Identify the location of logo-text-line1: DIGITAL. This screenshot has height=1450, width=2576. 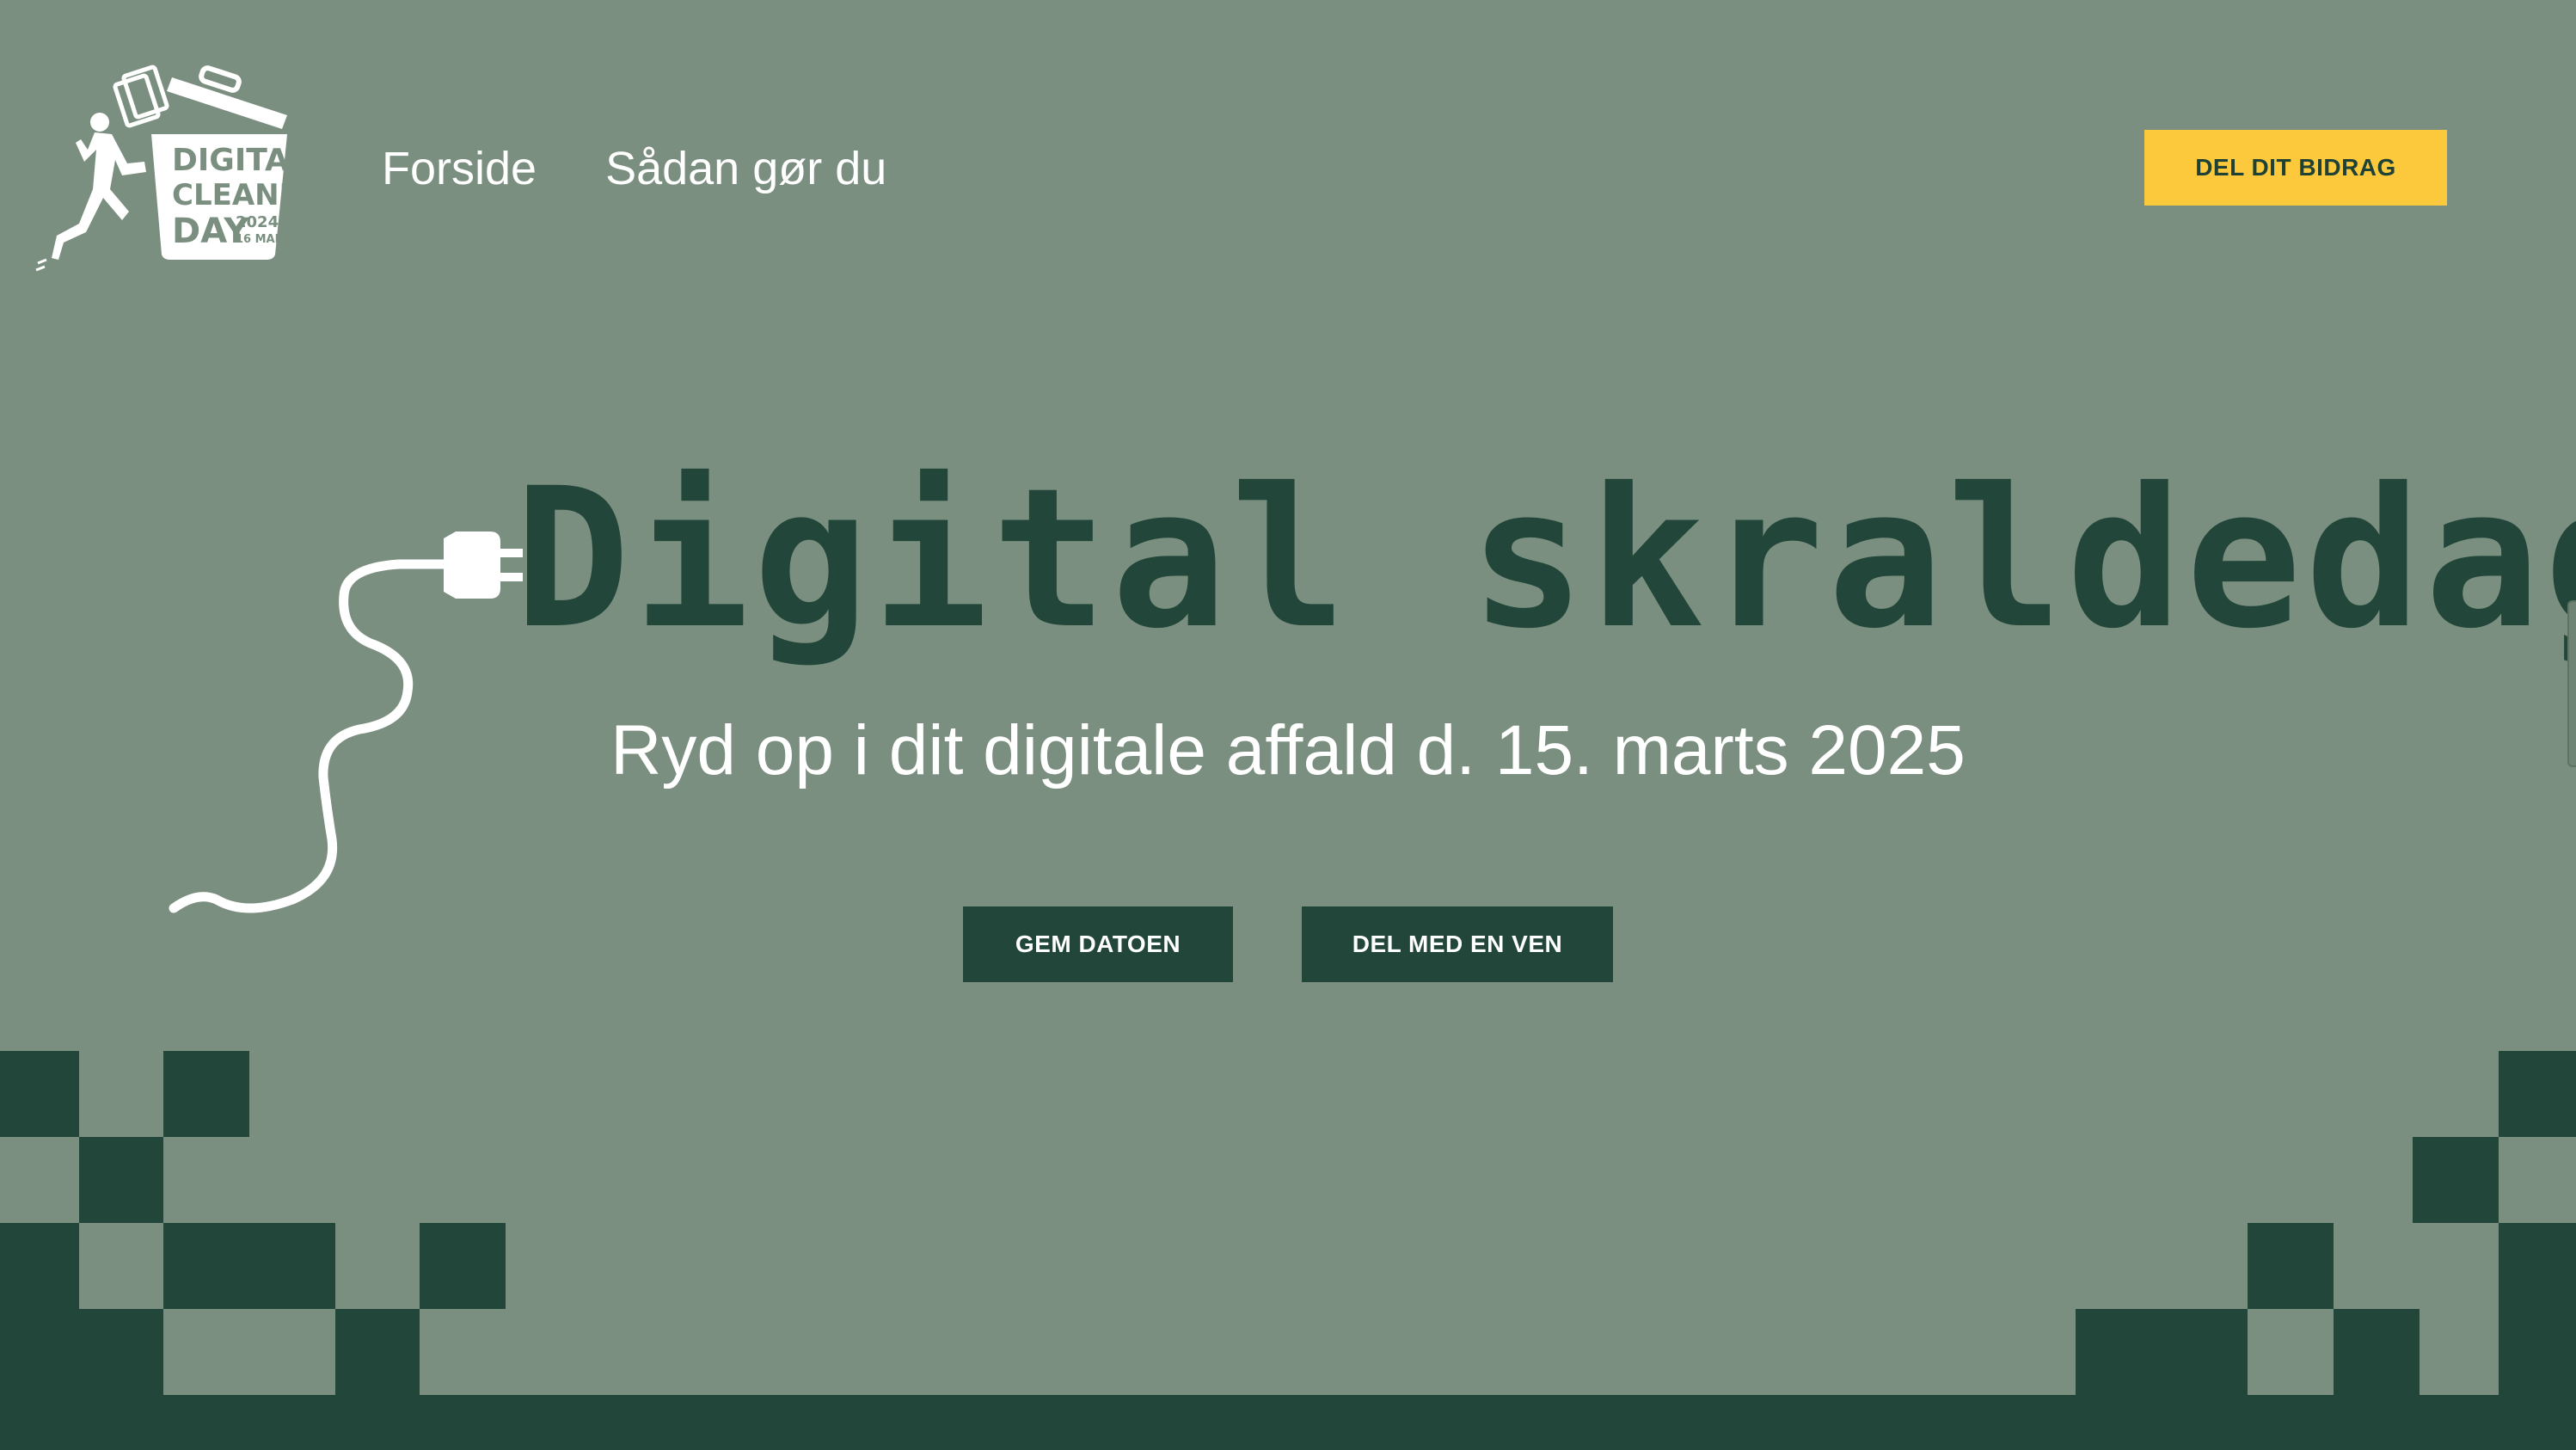
(240, 160).